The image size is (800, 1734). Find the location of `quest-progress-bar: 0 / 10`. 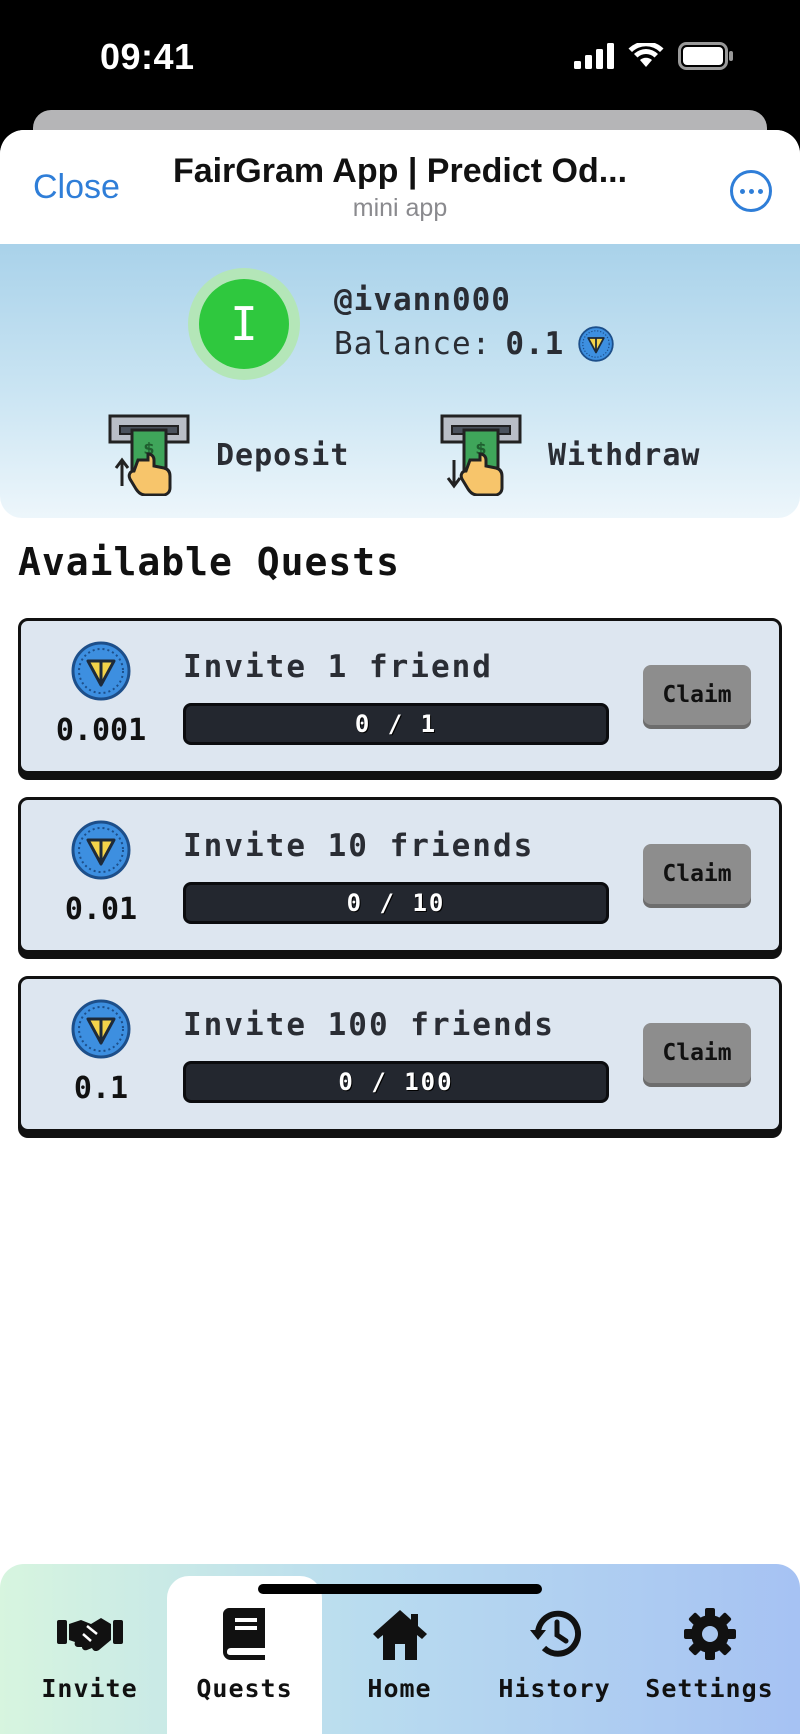

quest-progress-bar: 0 / 10 is located at coordinates (396, 903).